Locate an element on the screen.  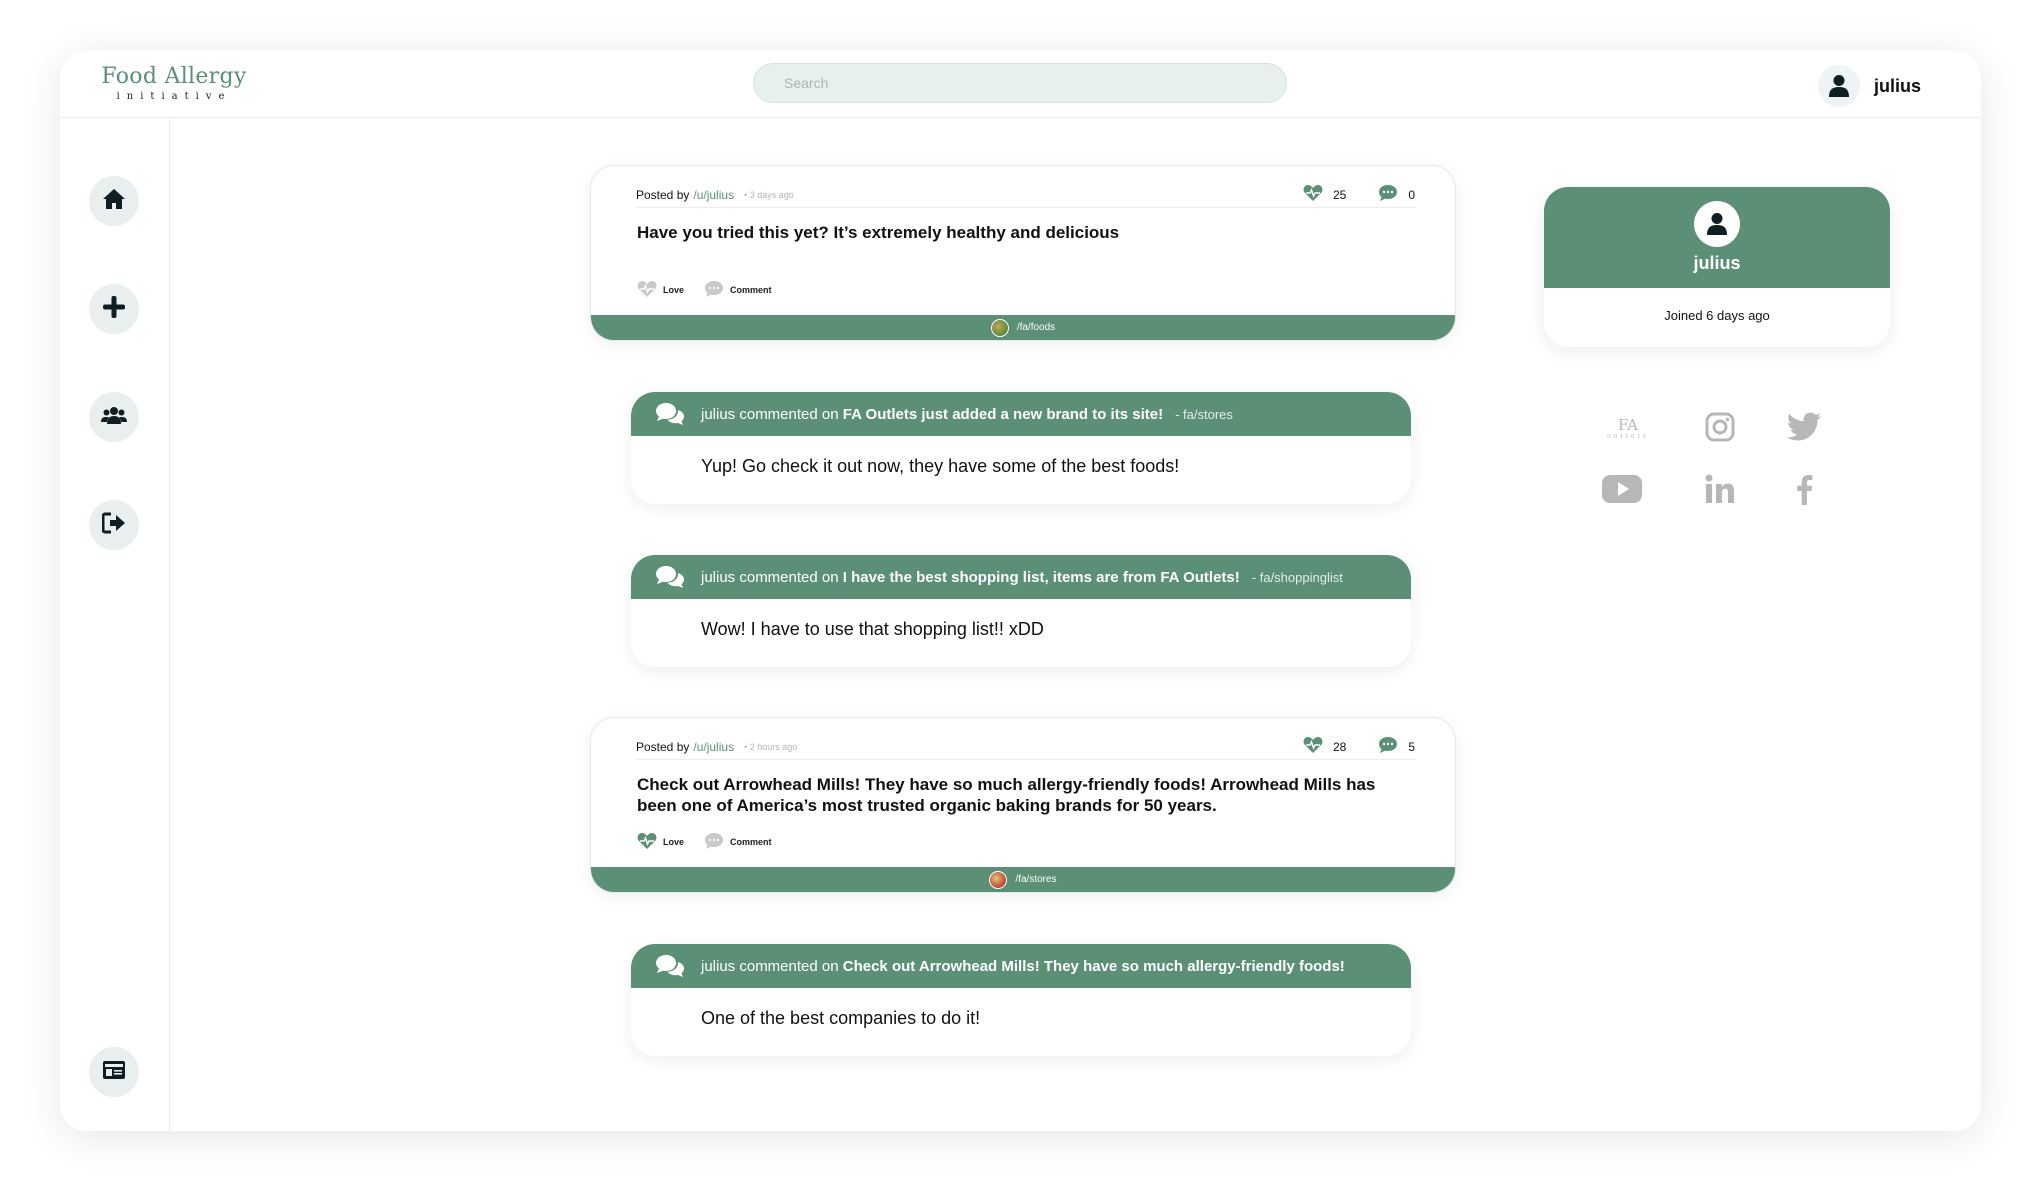
comment-community: - fa/stores is located at coordinates (1204, 414).